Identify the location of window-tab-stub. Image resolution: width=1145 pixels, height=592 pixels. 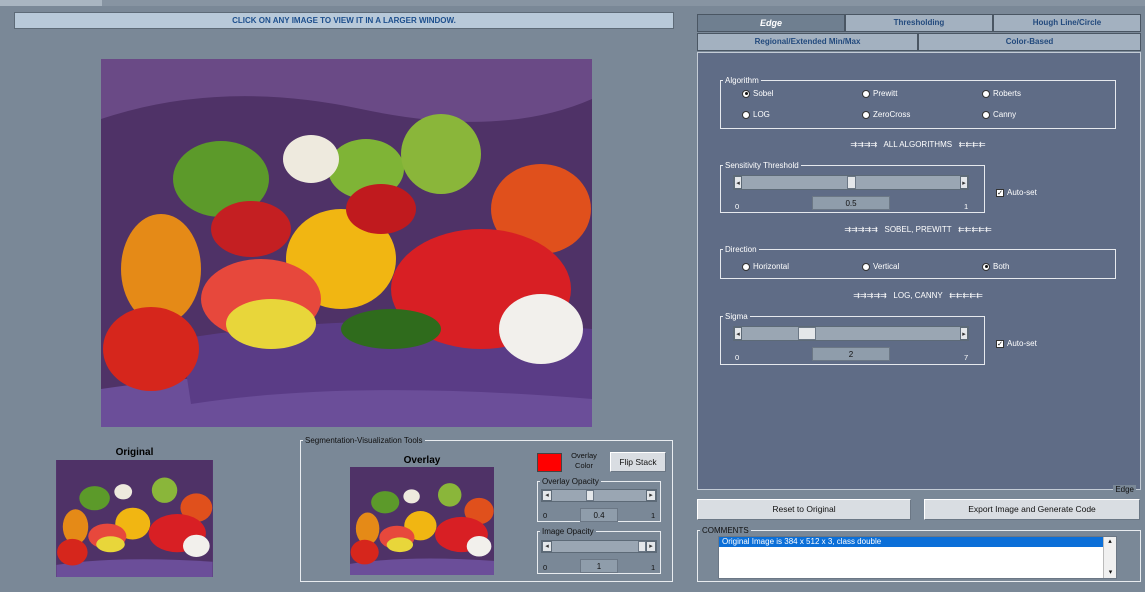
(51, 3).